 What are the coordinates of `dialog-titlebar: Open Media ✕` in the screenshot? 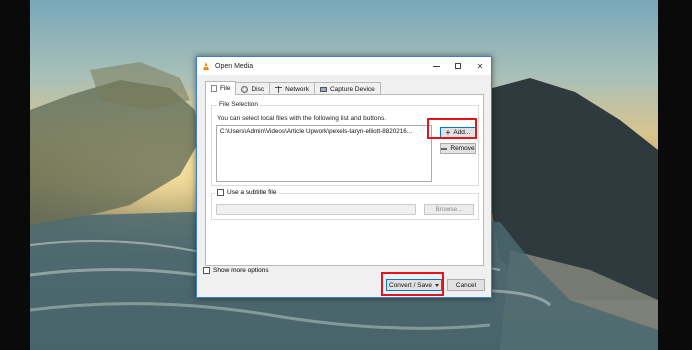 It's located at (344, 66).